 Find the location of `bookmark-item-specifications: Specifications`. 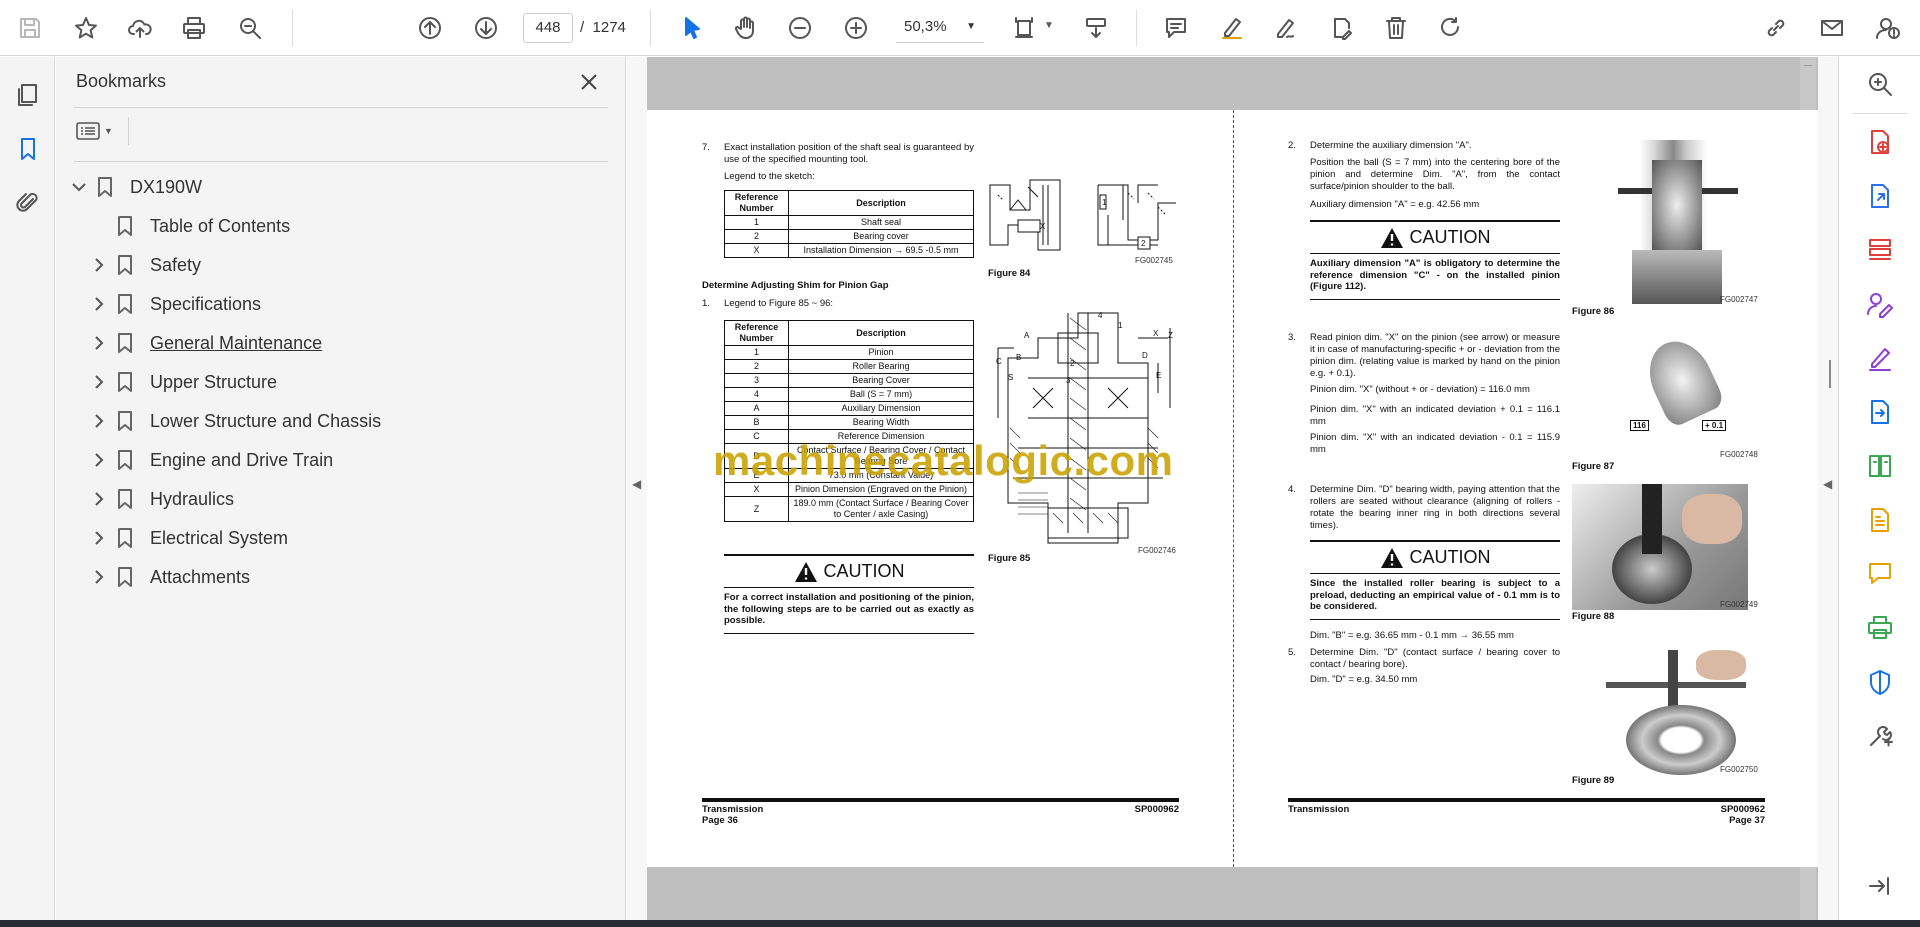

bookmark-item-specifications: Specifications is located at coordinates (174, 304).